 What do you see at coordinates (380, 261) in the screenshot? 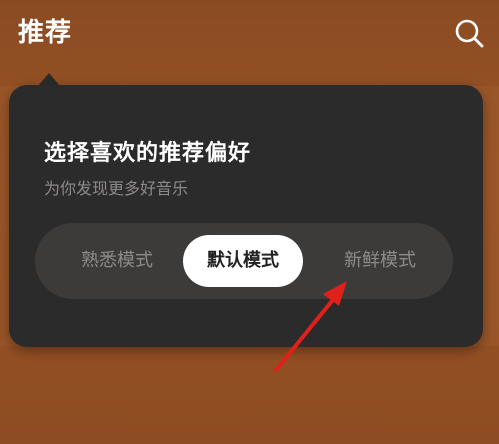
I see `mode-option-fresh: 新鲜模式` at bounding box center [380, 261].